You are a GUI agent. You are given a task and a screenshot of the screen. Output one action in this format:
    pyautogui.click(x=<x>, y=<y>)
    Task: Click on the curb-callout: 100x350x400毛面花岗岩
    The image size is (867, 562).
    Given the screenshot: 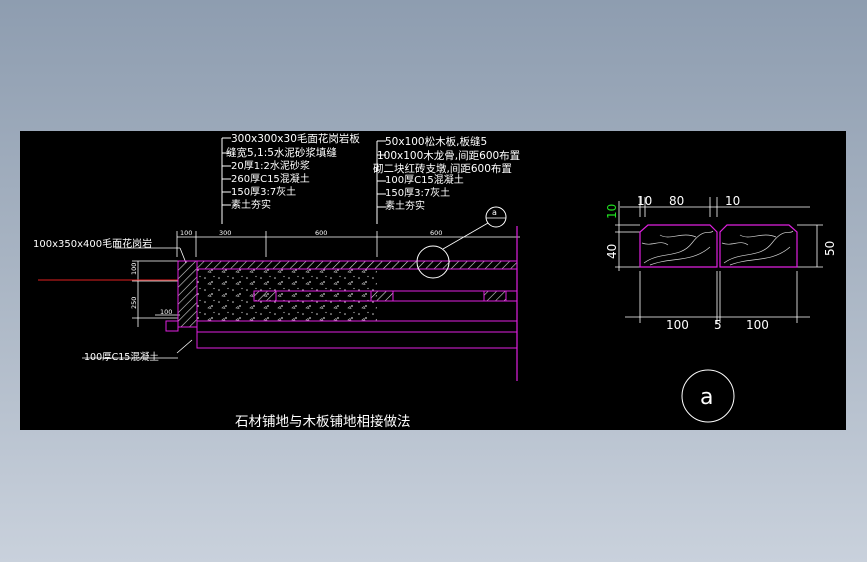 What is the action you would take?
    pyautogui.click(x=110, y=250)
    